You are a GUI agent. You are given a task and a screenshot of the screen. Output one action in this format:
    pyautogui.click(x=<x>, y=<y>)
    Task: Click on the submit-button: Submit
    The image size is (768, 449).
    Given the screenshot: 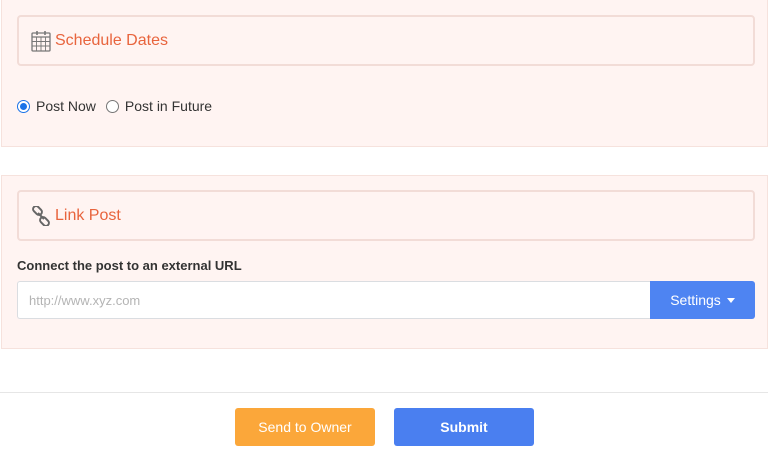 What is the action you would take?
    pyautogui.click(x=464, y=427)
    